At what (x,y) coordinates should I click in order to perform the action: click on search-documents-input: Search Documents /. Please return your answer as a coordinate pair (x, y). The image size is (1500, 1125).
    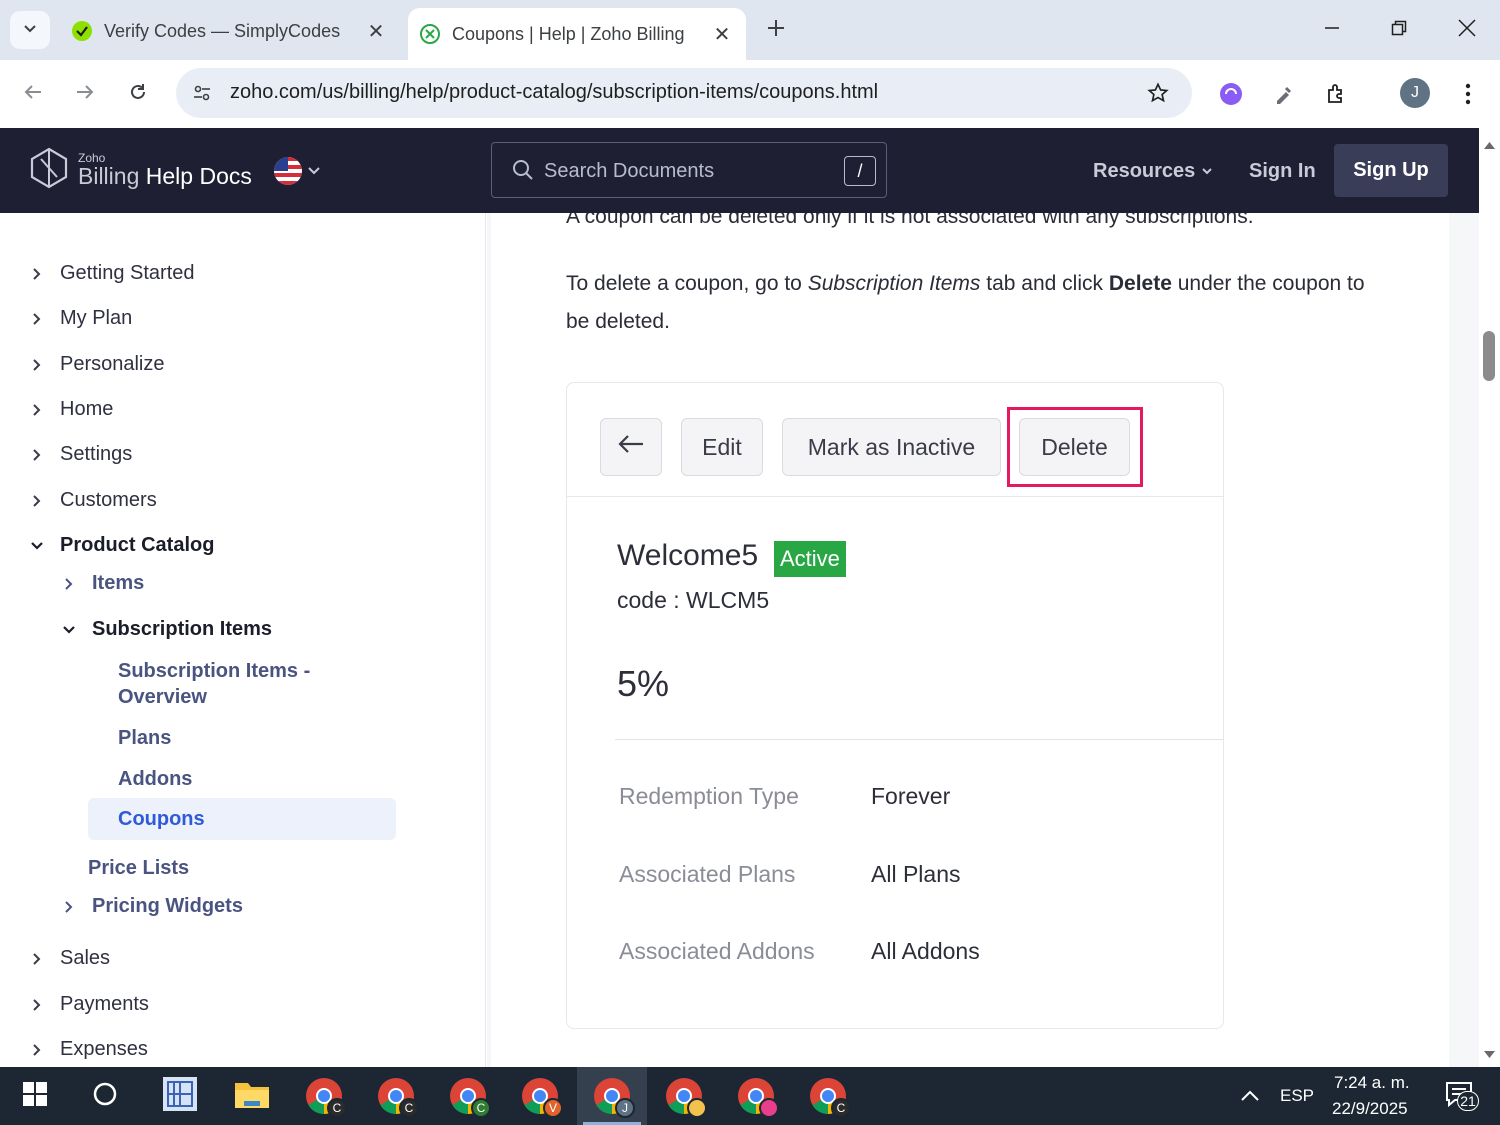
    Looking at the image, I should click on (689, 170).